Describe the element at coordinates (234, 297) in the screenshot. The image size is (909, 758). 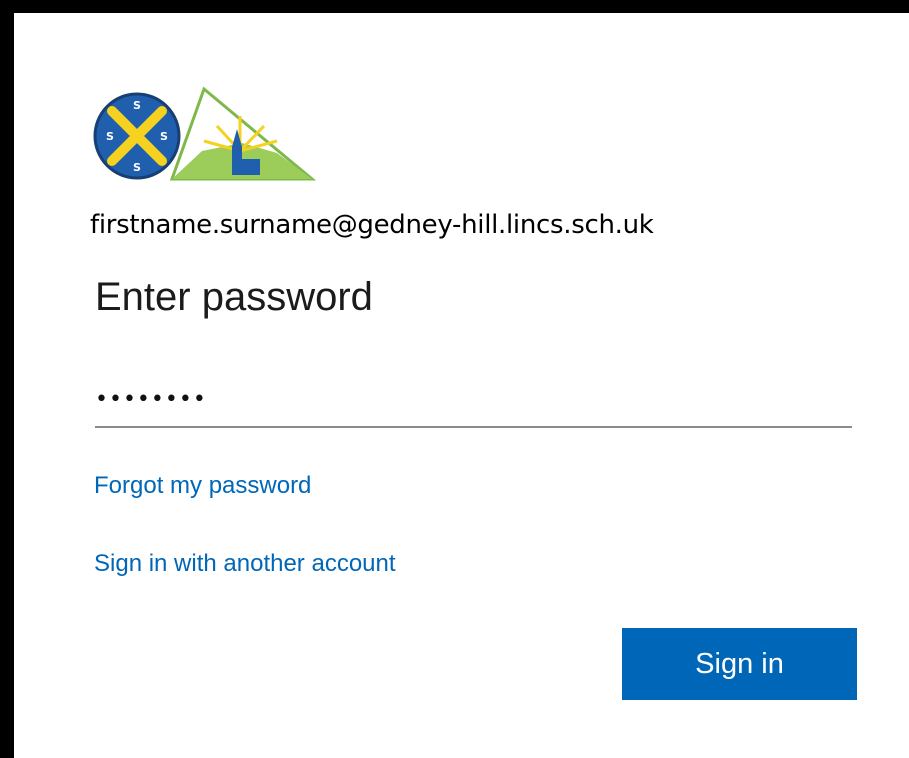
I see `page-title: Enter password` at that location.